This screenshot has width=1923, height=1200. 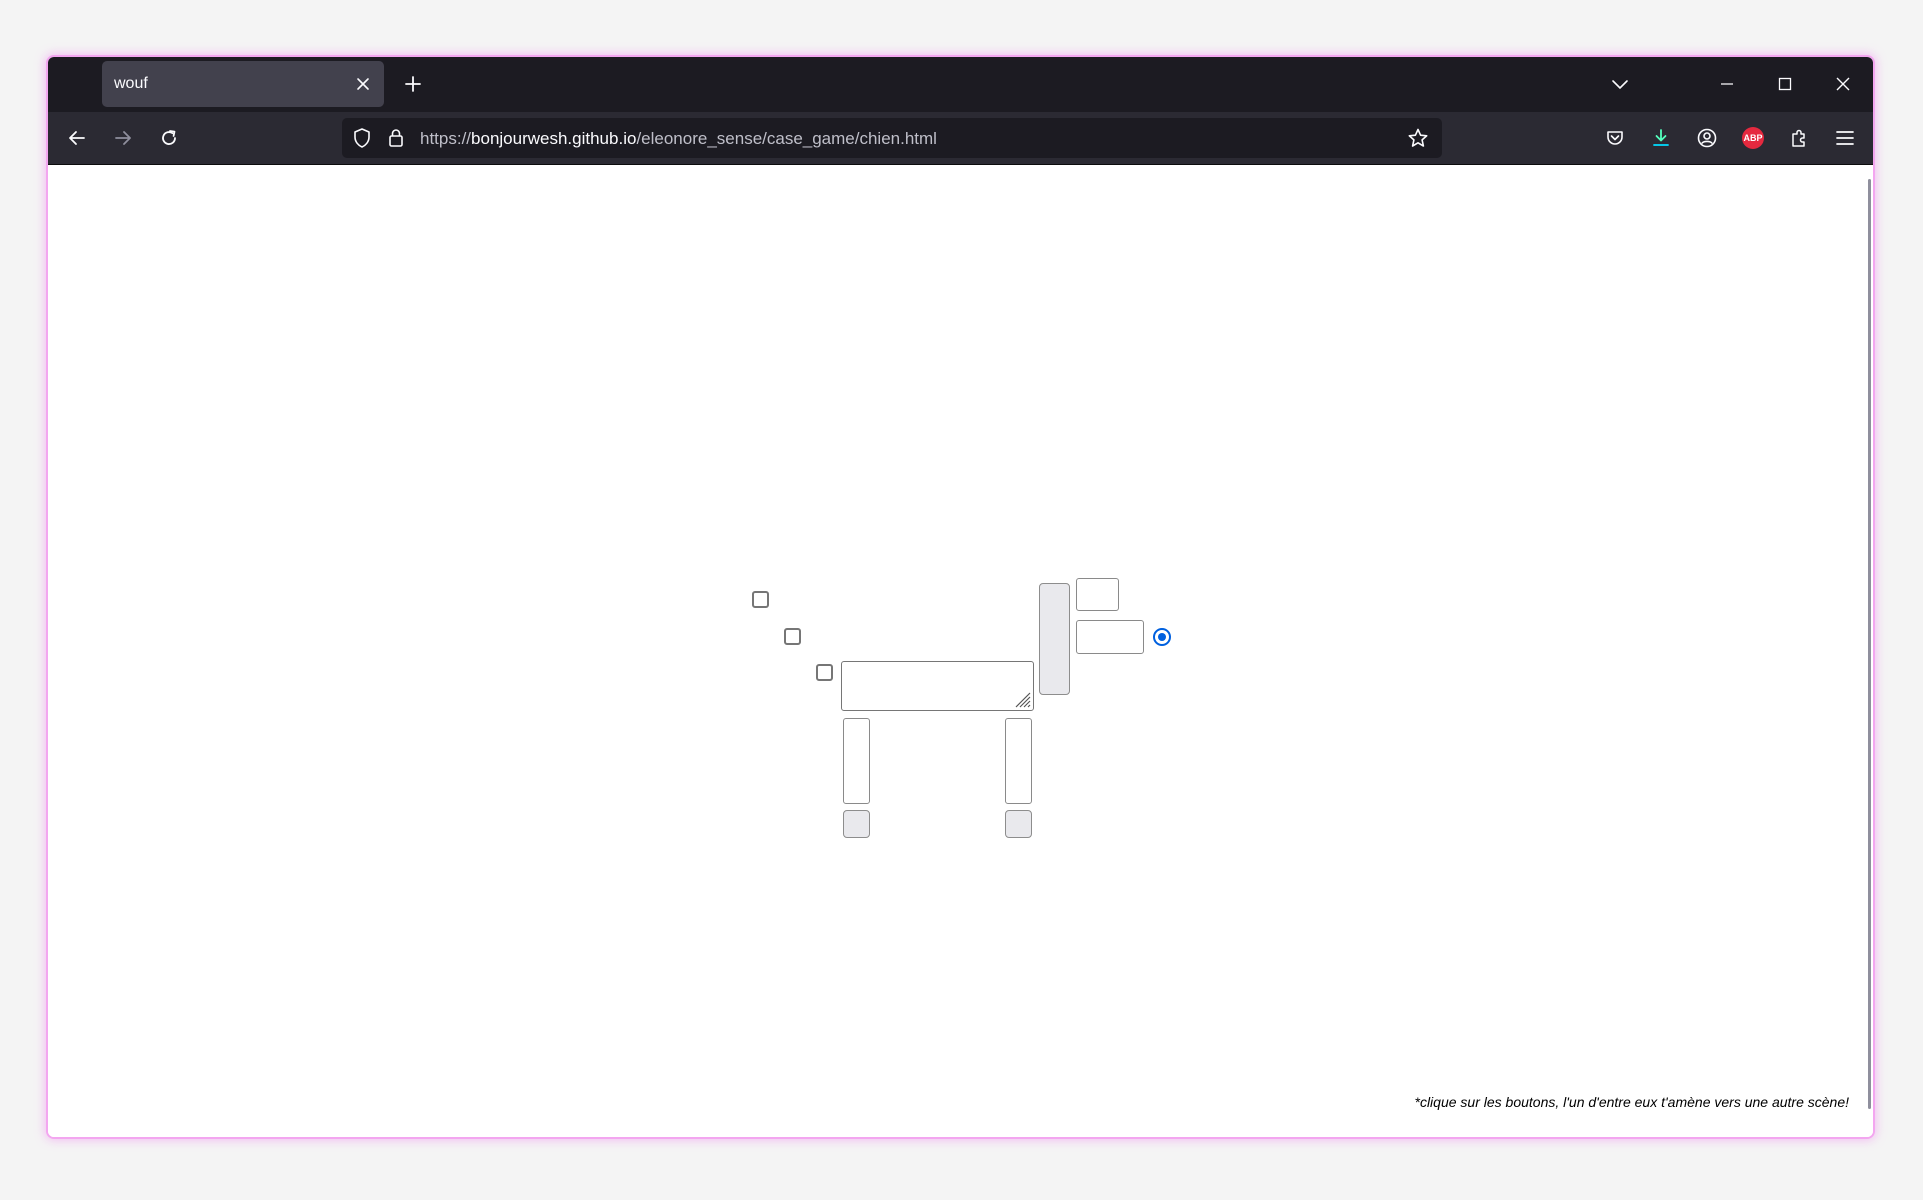 I want to click on radio-selected-dot, so click(x=1162, y=637).